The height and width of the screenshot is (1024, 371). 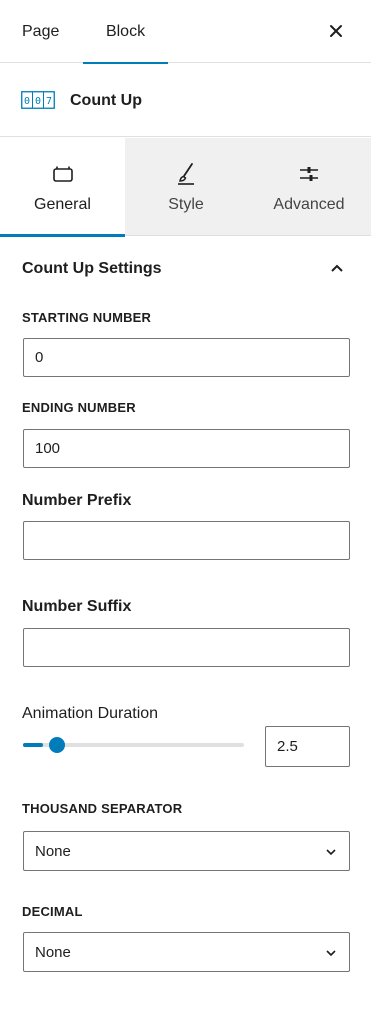 I want to click on tab-style: Style, so click(x=186, y=187).